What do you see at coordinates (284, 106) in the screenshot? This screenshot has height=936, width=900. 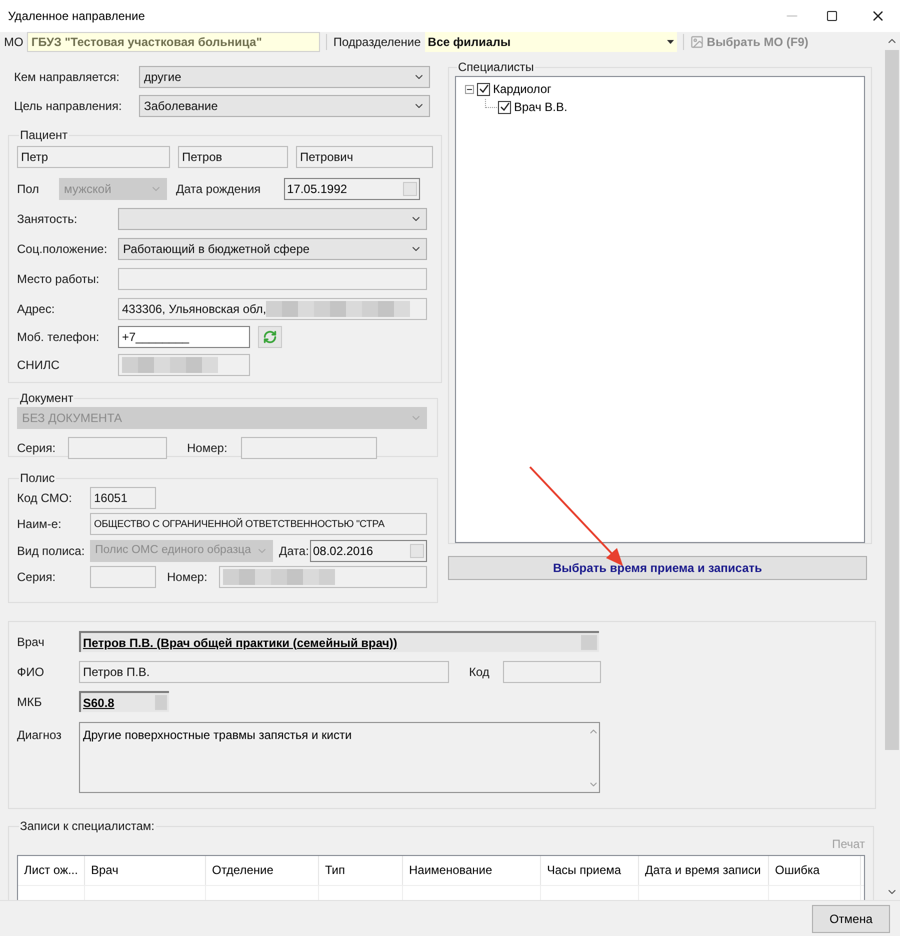 I see `dropdown: Заболевание` at bounding box center [284, 106].